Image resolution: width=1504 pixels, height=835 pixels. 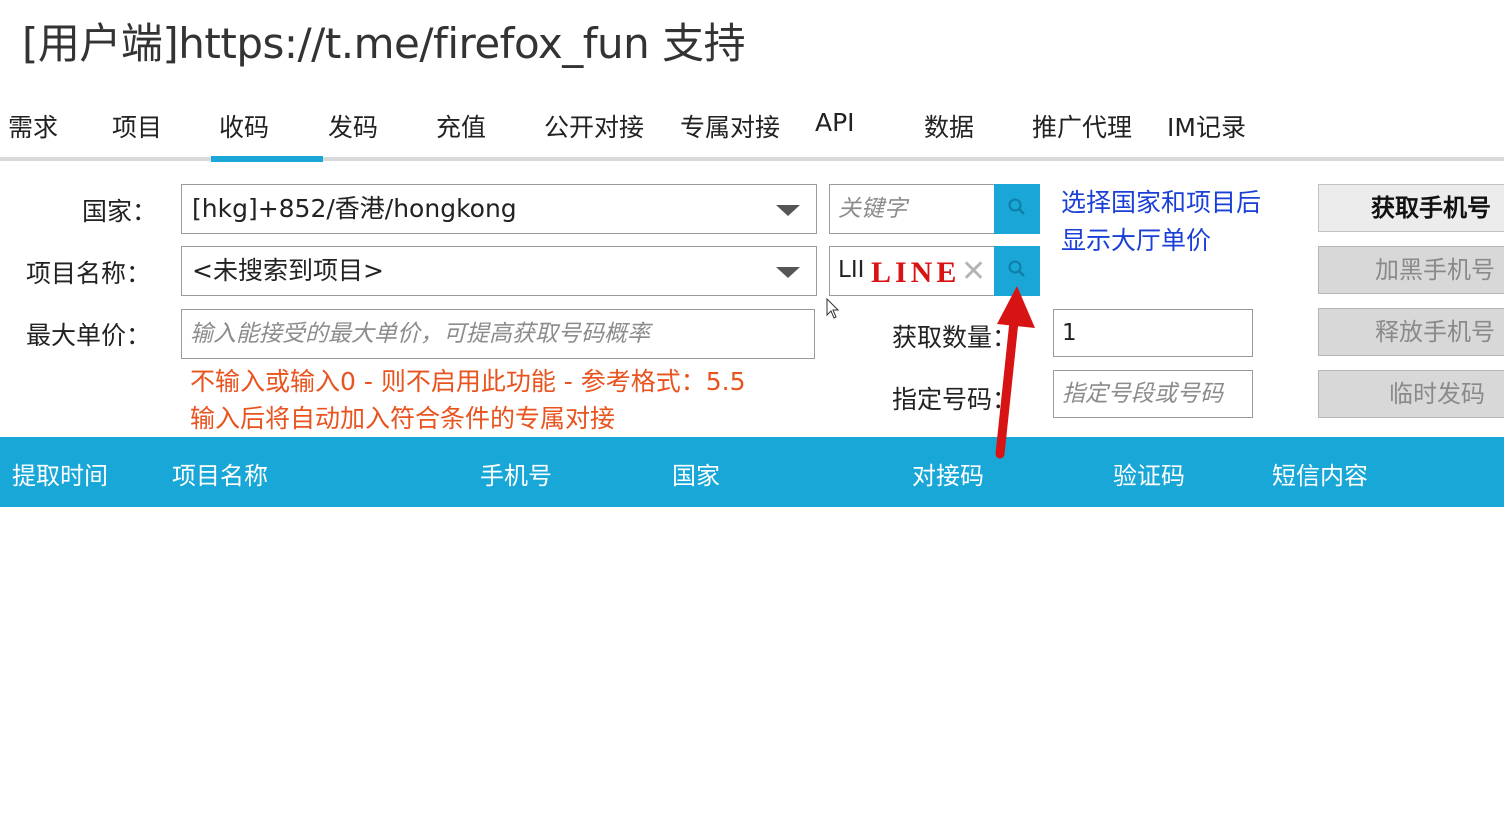 I want to click on tab-public-dock: 公开对接, so click(x=594, y=126).